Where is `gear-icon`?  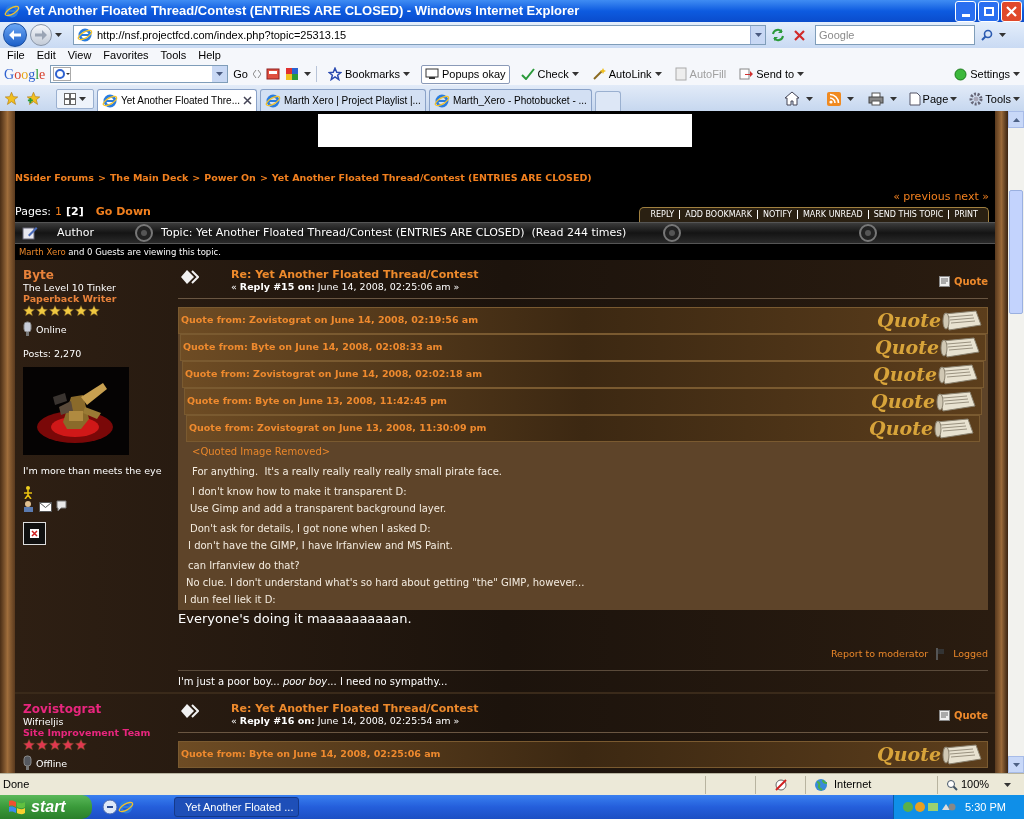 gear-icon is located at coordinates (976, 98).